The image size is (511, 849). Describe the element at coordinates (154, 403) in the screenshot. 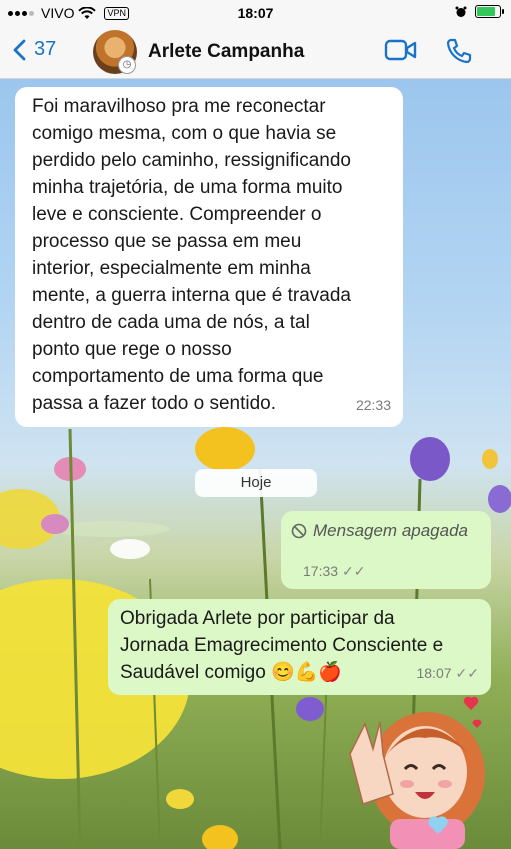

I see `message-line: passa a fazer todo o sentido.` at that location.